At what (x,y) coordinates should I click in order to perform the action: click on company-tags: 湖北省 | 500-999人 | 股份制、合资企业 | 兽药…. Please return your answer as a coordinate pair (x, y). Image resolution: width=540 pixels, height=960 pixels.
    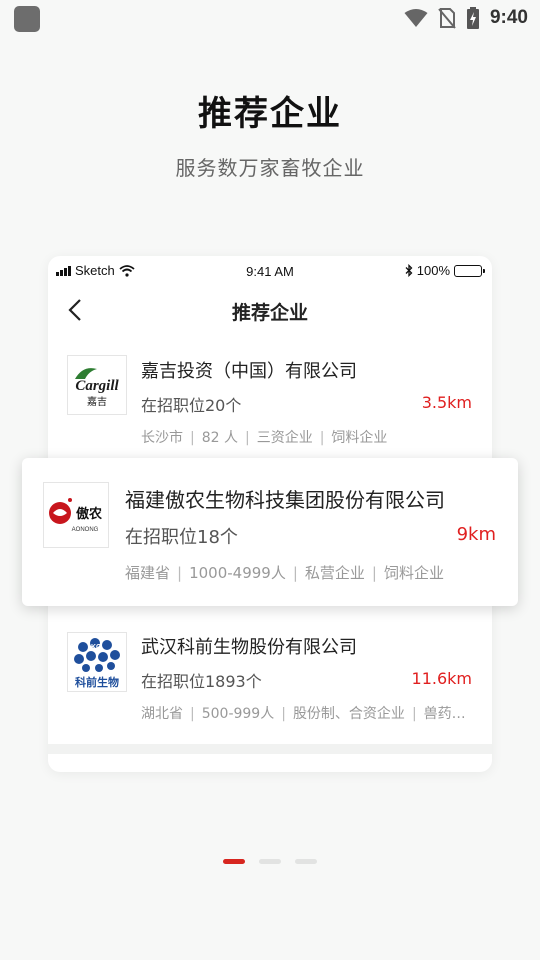
    Looking at the image, I should click on (303, 714).